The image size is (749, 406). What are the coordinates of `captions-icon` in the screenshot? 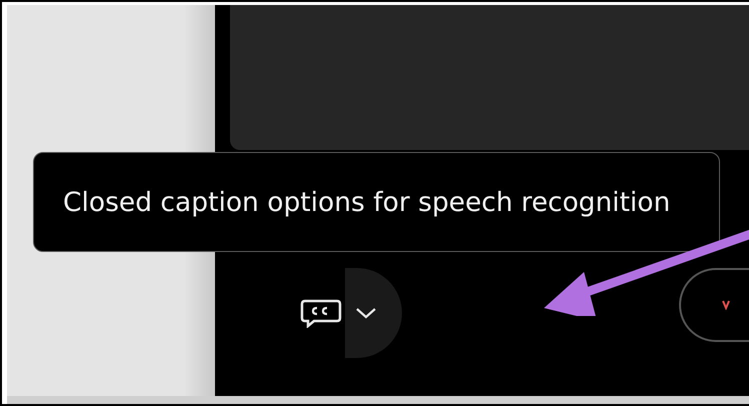 It's located at (321, 313).